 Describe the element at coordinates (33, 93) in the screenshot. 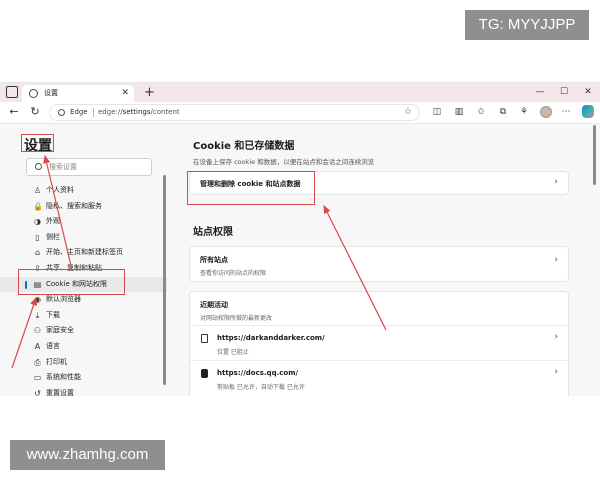

I see `gear-icon` at that location.